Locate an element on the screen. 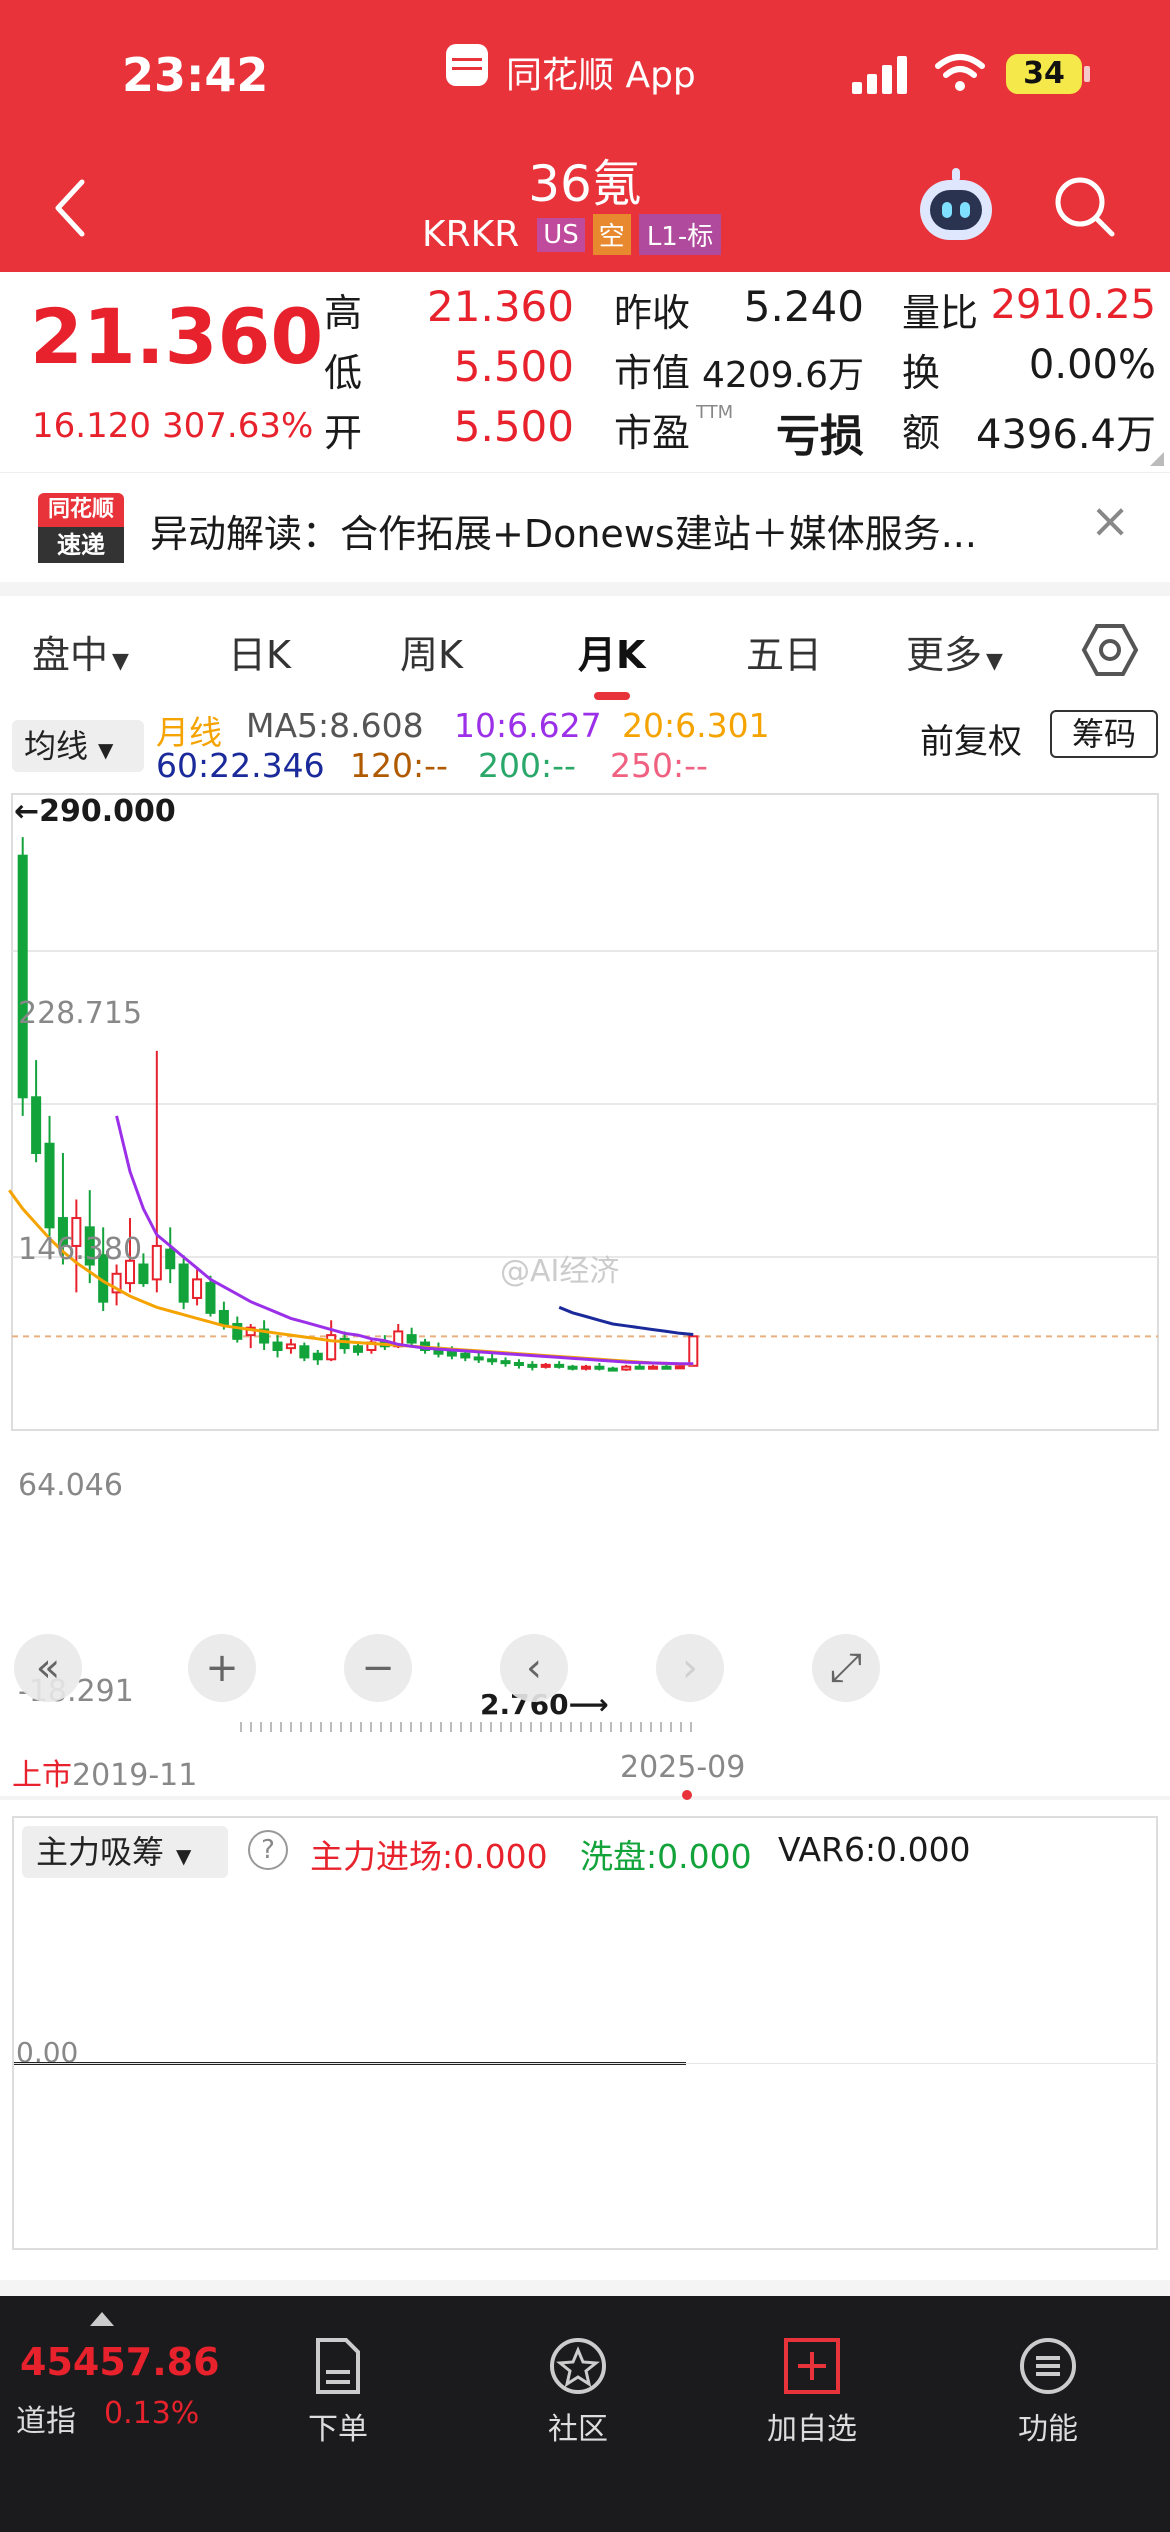 Image resolution: width=1170 pixels, height=2532 pixels. news-banner: 同花顺 速递 异动解读：合作拓展+Donews建站＋媒体服务... × is located at coordinates (585, 527).